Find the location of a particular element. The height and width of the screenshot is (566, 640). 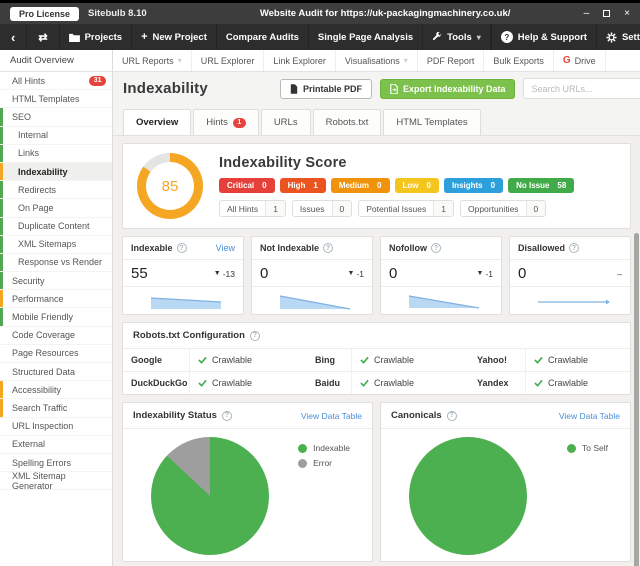

printable-pdf-button: Printable PDF is located at coordinates (325, 88).